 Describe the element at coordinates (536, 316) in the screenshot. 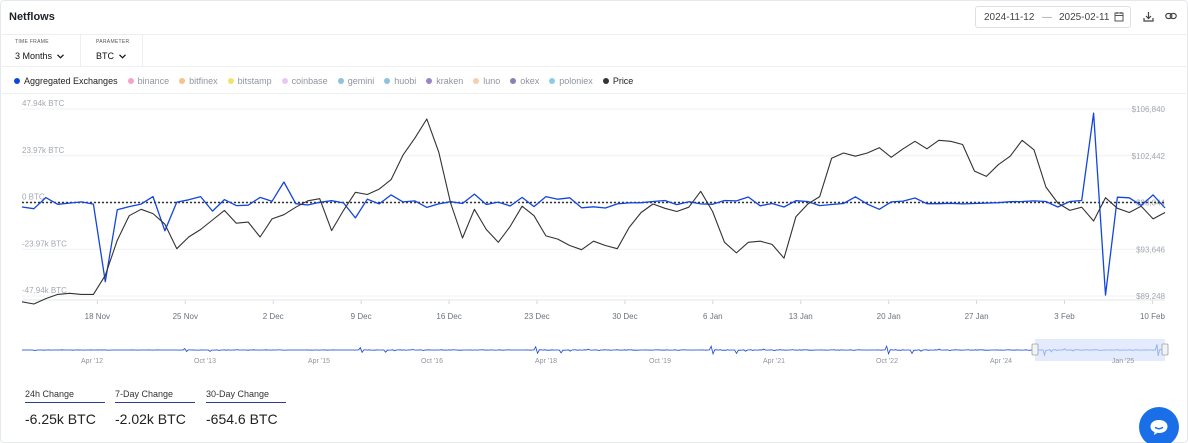

I see `x-tick-label: 23 Dec` at that location.